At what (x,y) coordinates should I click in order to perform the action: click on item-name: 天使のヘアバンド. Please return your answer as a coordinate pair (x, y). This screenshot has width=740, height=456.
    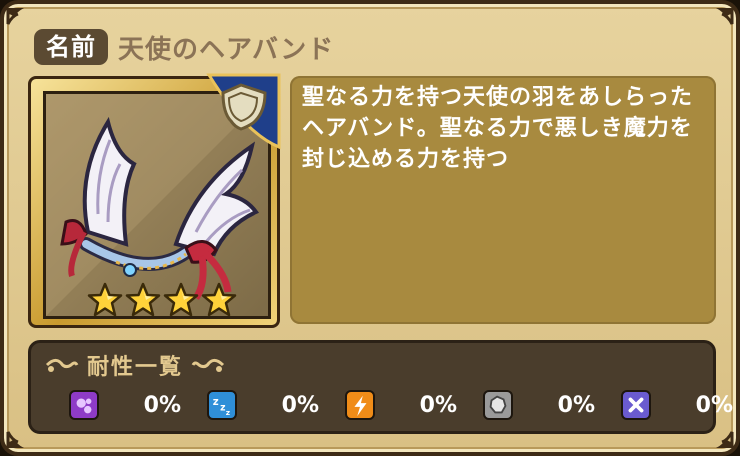
    Looking at the image, I should click on (226, 49).